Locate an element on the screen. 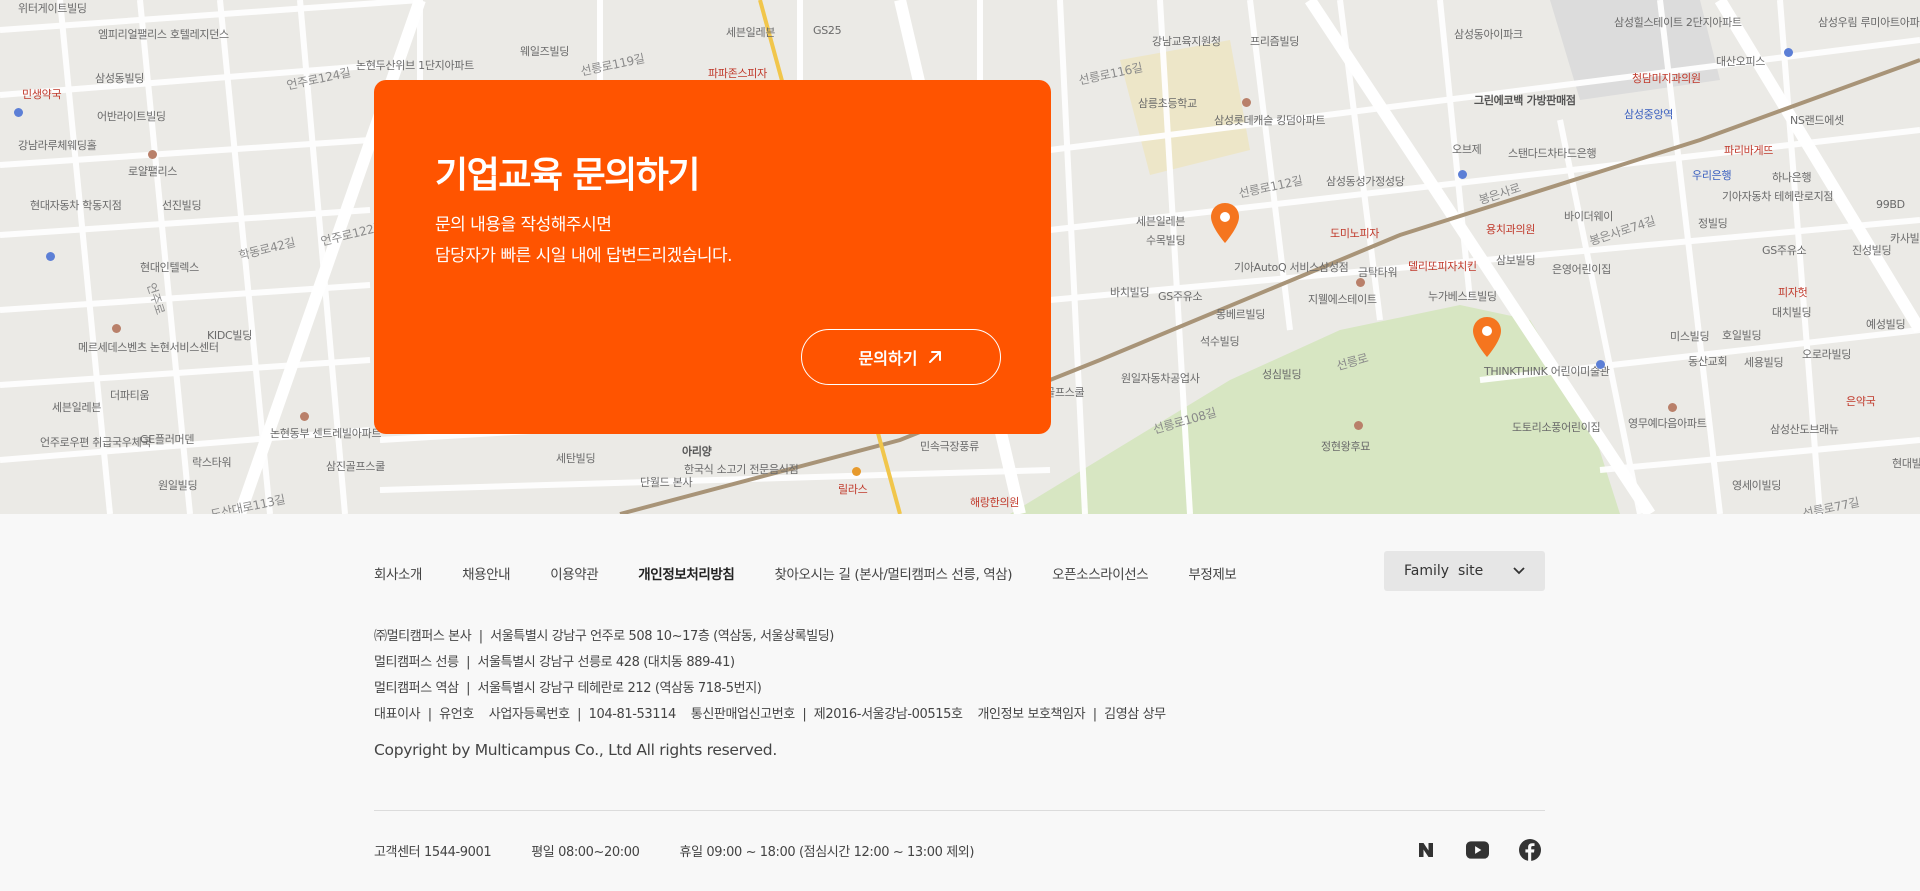 Image resolution: width=1920 pixels, height=891 pixels. map-label: 도미노피자 is located at coordinates (1355, 233).